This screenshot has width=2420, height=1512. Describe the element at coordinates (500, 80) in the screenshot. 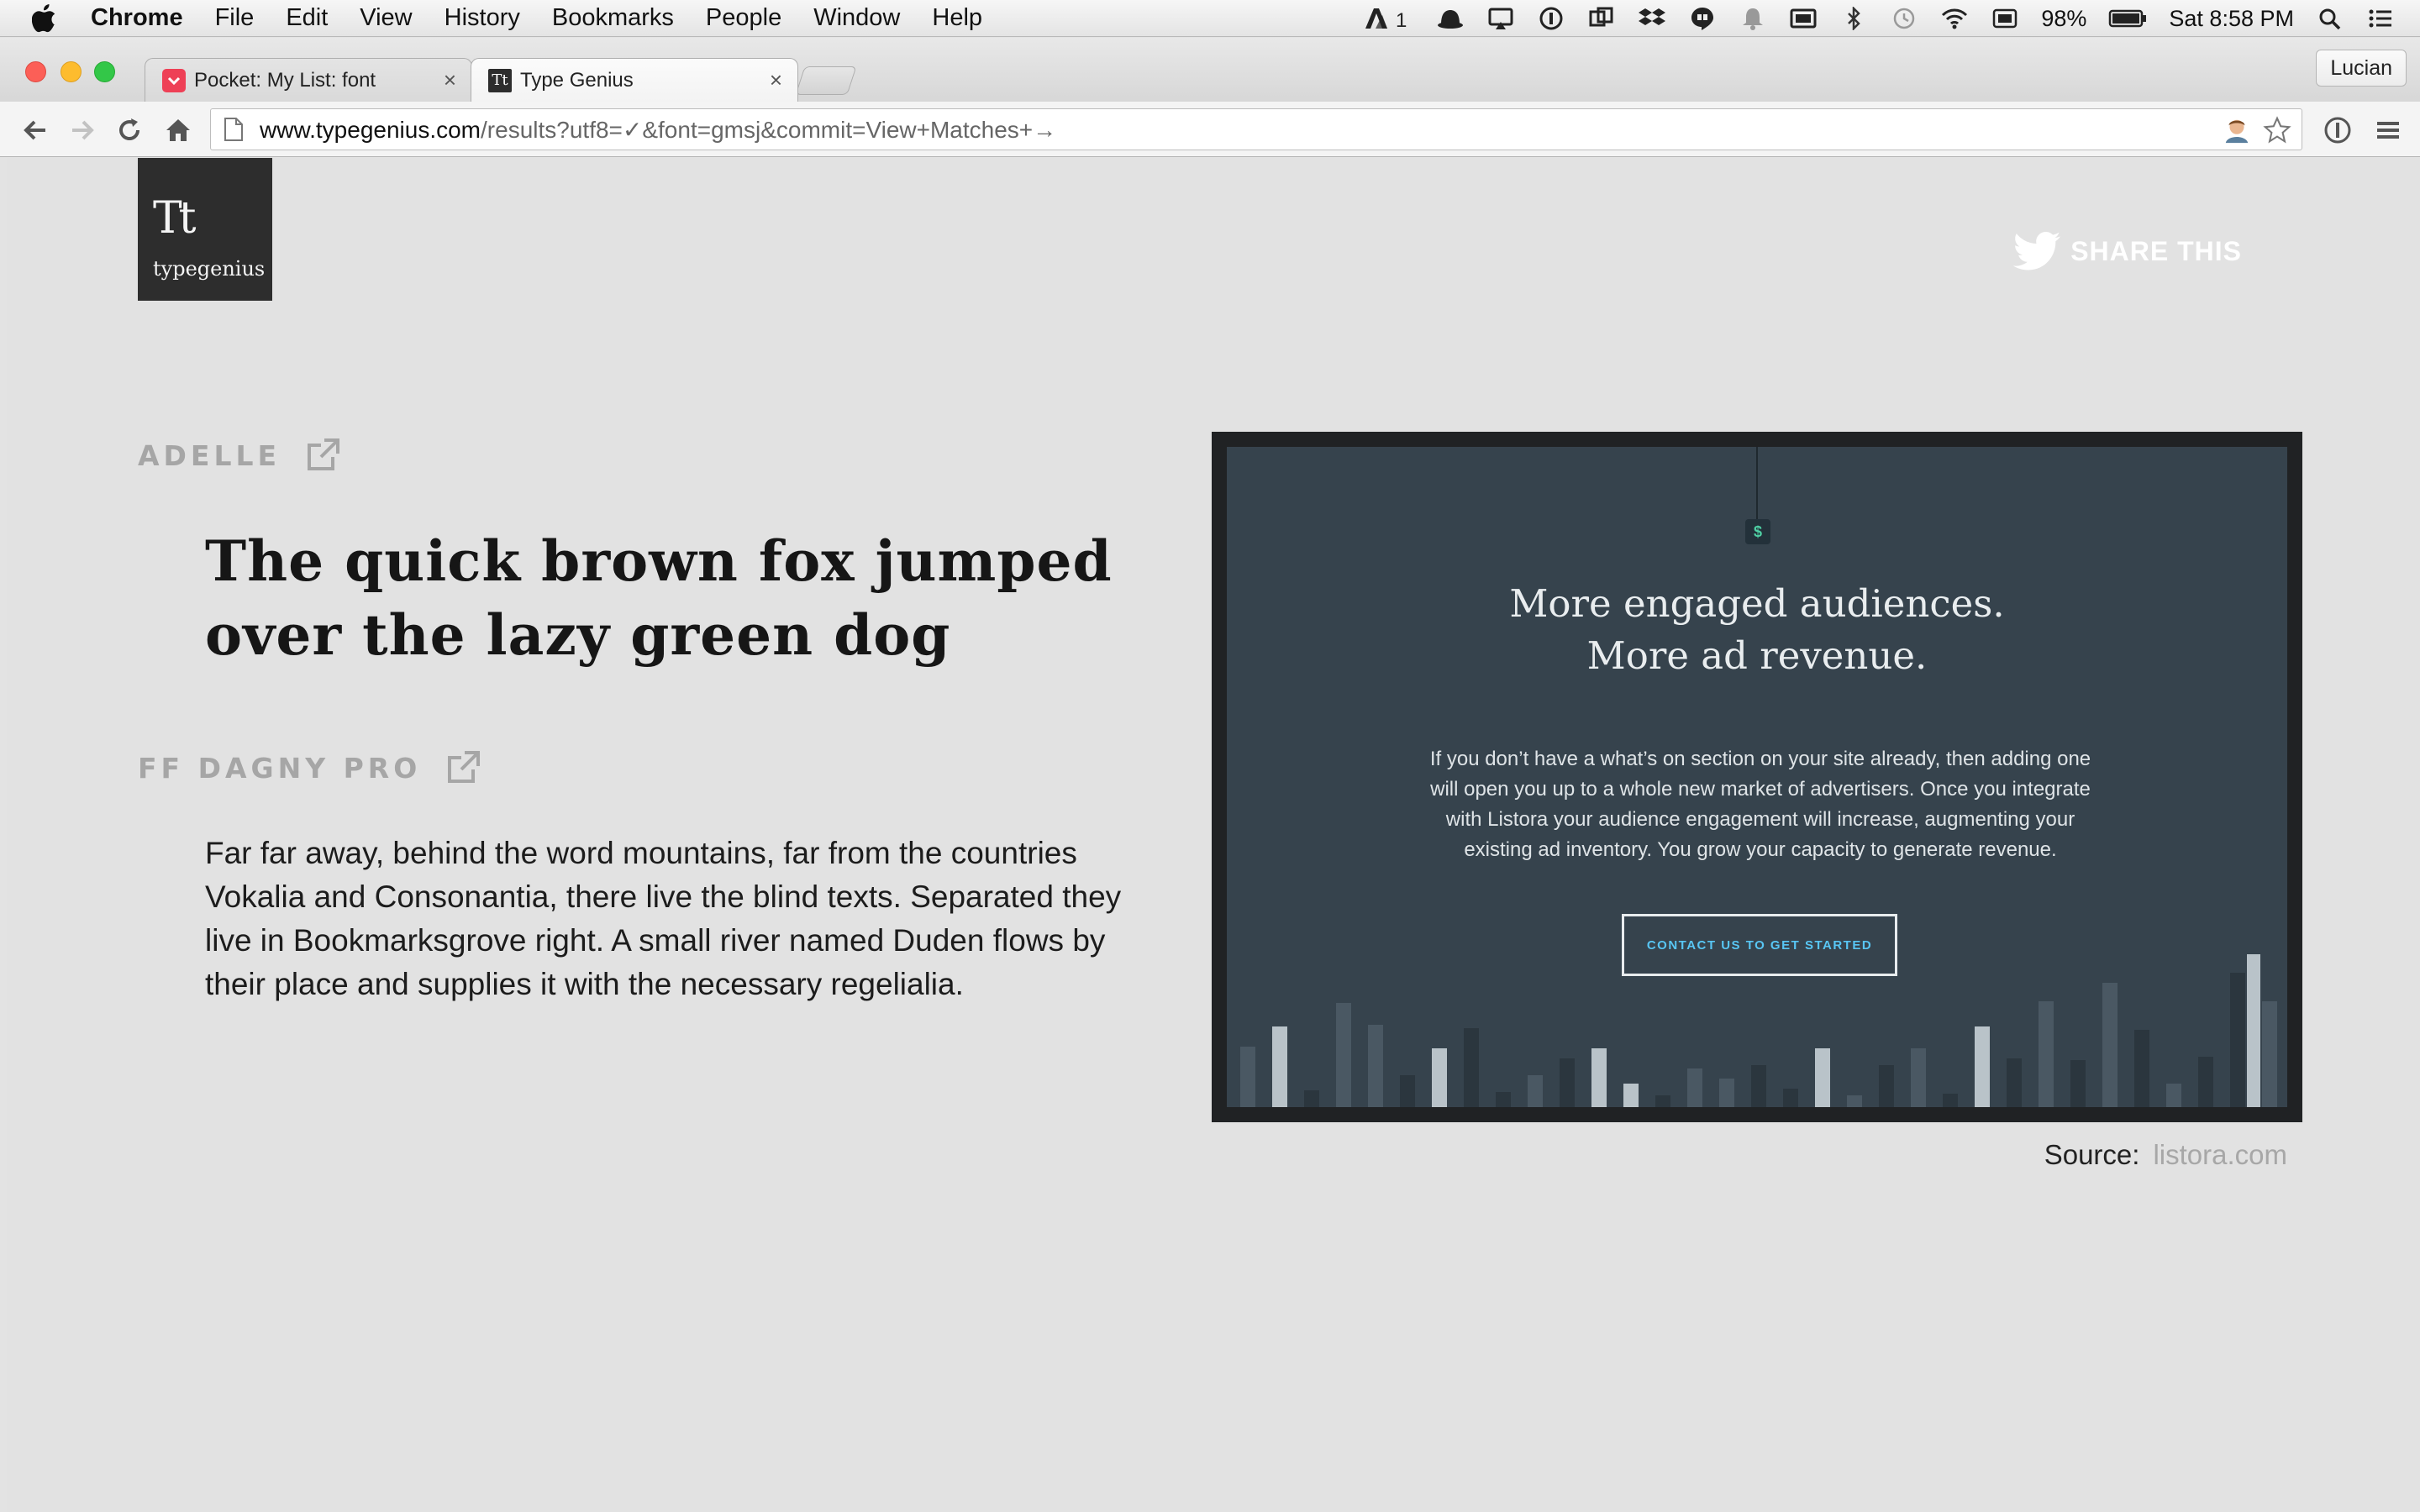

I see `typegenius-icon: Tt` at that location.